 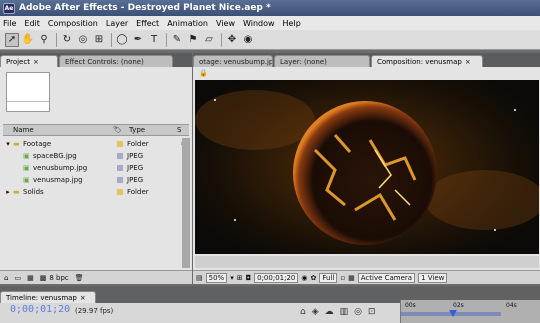 What do you see at coordinates (58, 130) in the screenshot?
I see `column-name: Name` at bounding box center [58, 130].